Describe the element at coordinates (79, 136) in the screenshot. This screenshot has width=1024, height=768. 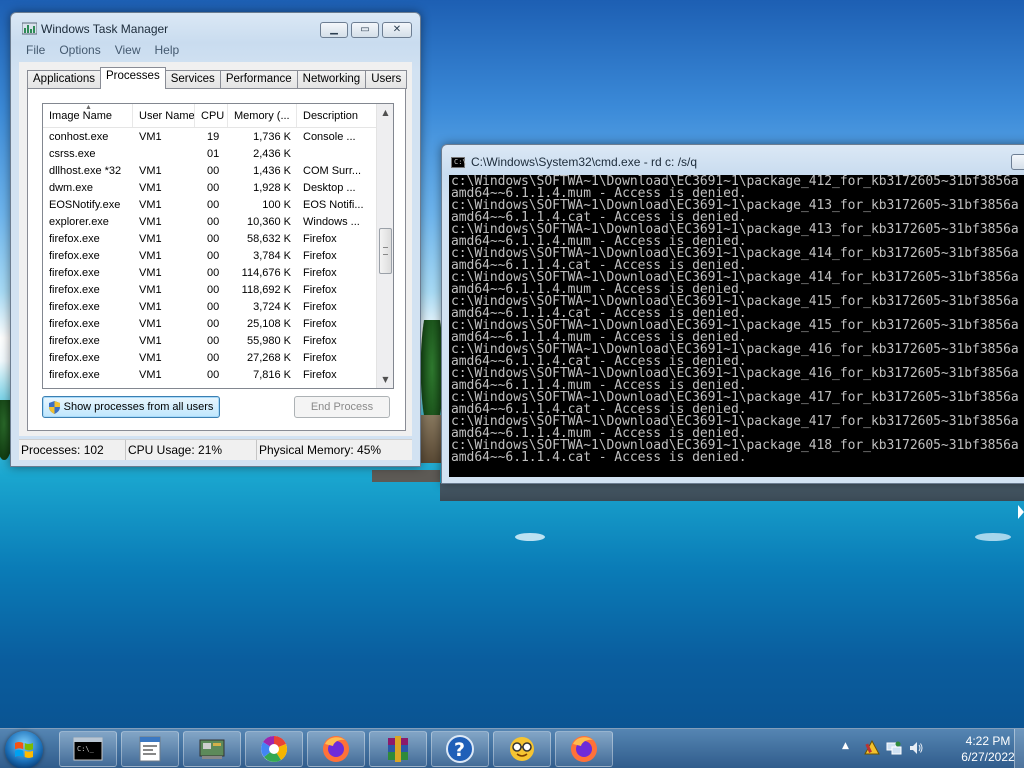
I see `process-image-name: conhost.exe` at that location.